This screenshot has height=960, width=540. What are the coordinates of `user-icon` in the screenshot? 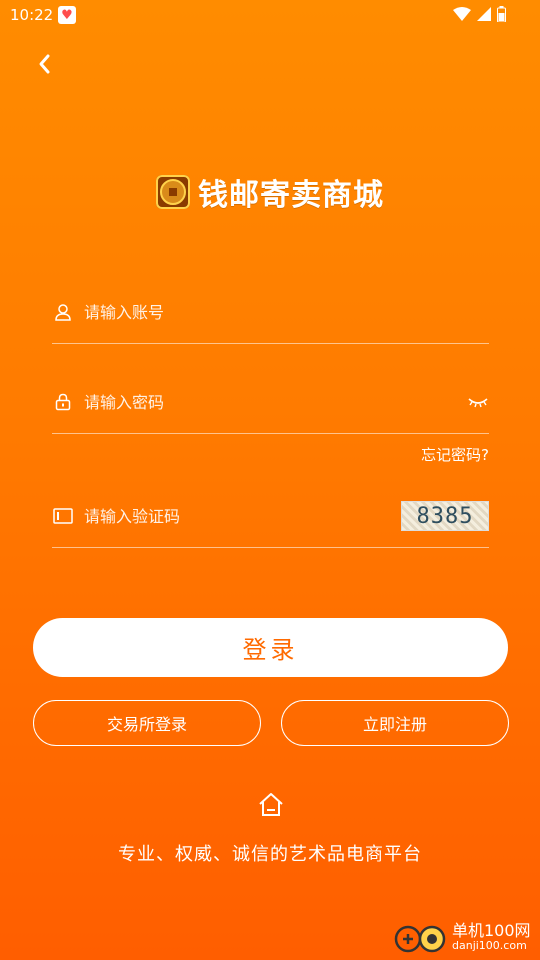 It's located at (63, 312).